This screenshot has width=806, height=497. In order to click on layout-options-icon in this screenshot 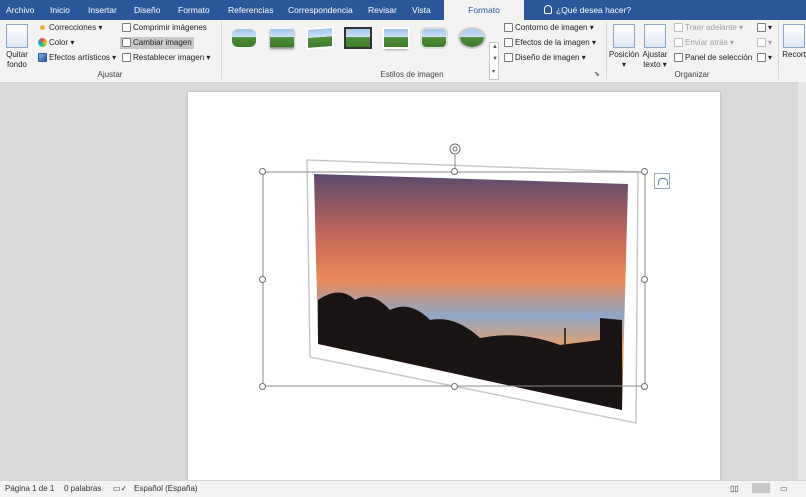, I will do `click(663, 181)`.